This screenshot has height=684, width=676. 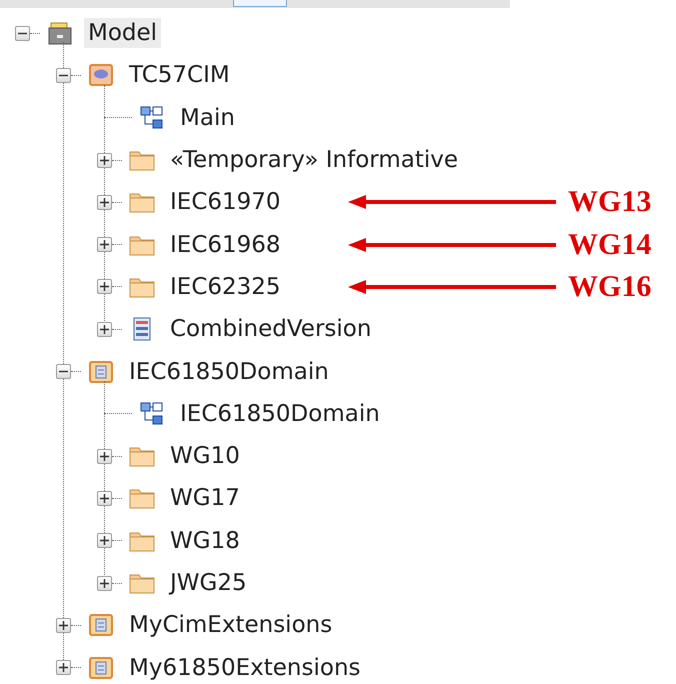 What do you see at coordinates (271, 329) in the screenshot?
I see `tree-item: CombinedVersion` at bounding box center [271, 329].